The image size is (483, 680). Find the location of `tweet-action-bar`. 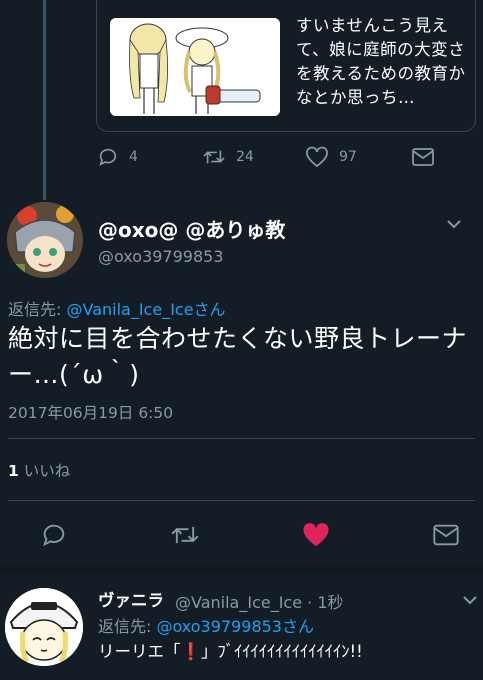

tweet-action-bar is located at coordinates (250, 535).